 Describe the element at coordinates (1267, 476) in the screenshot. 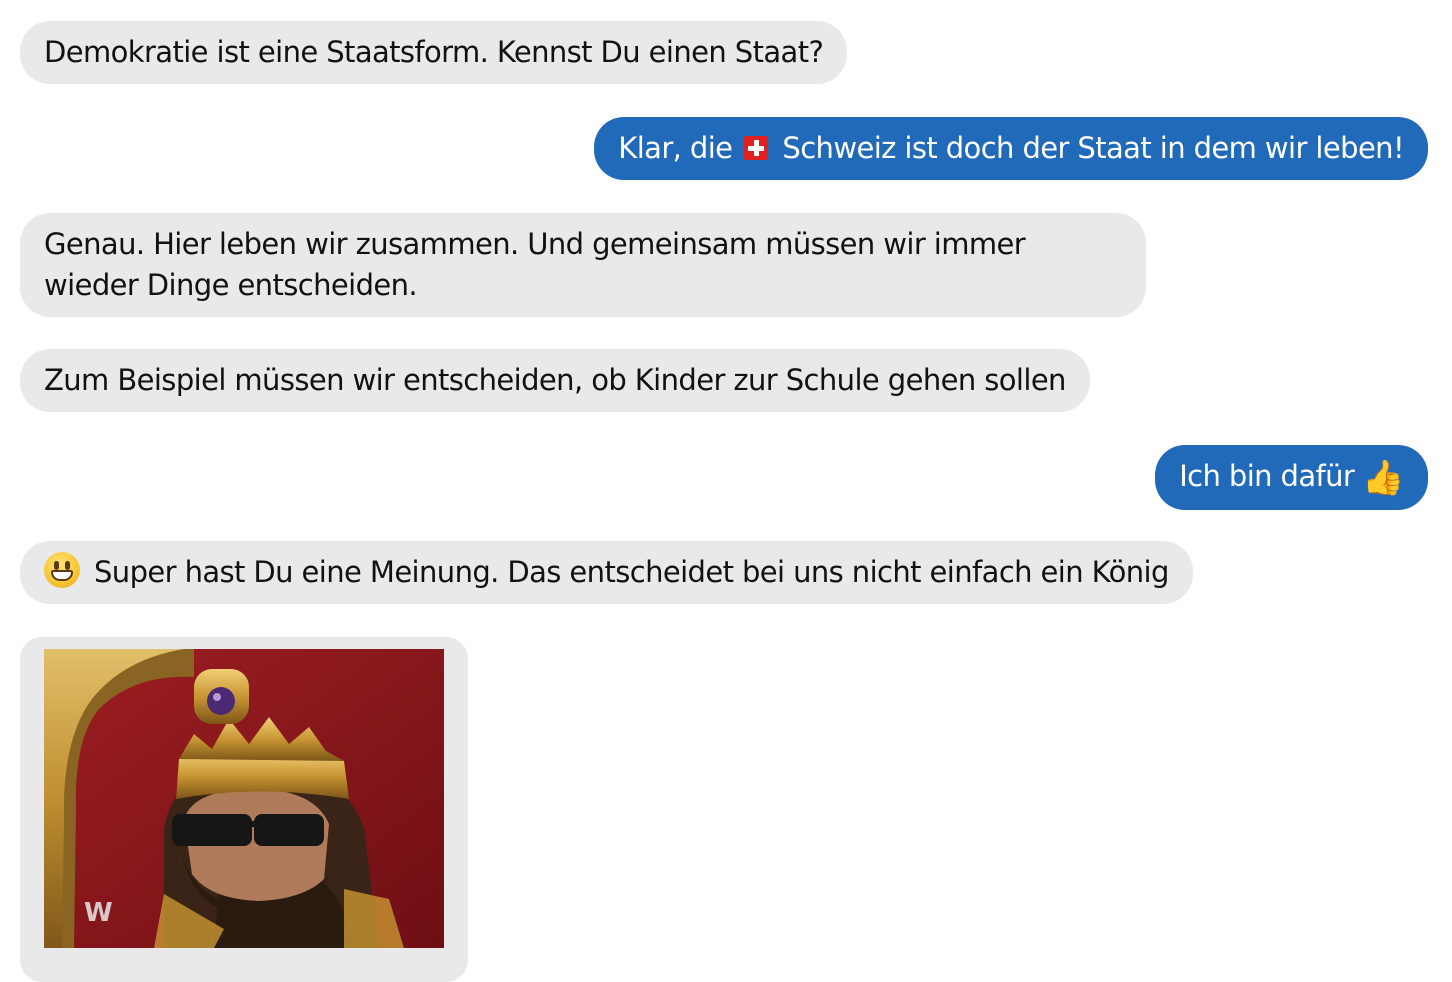

I see `message-text: Ich bin dafür` at that location.